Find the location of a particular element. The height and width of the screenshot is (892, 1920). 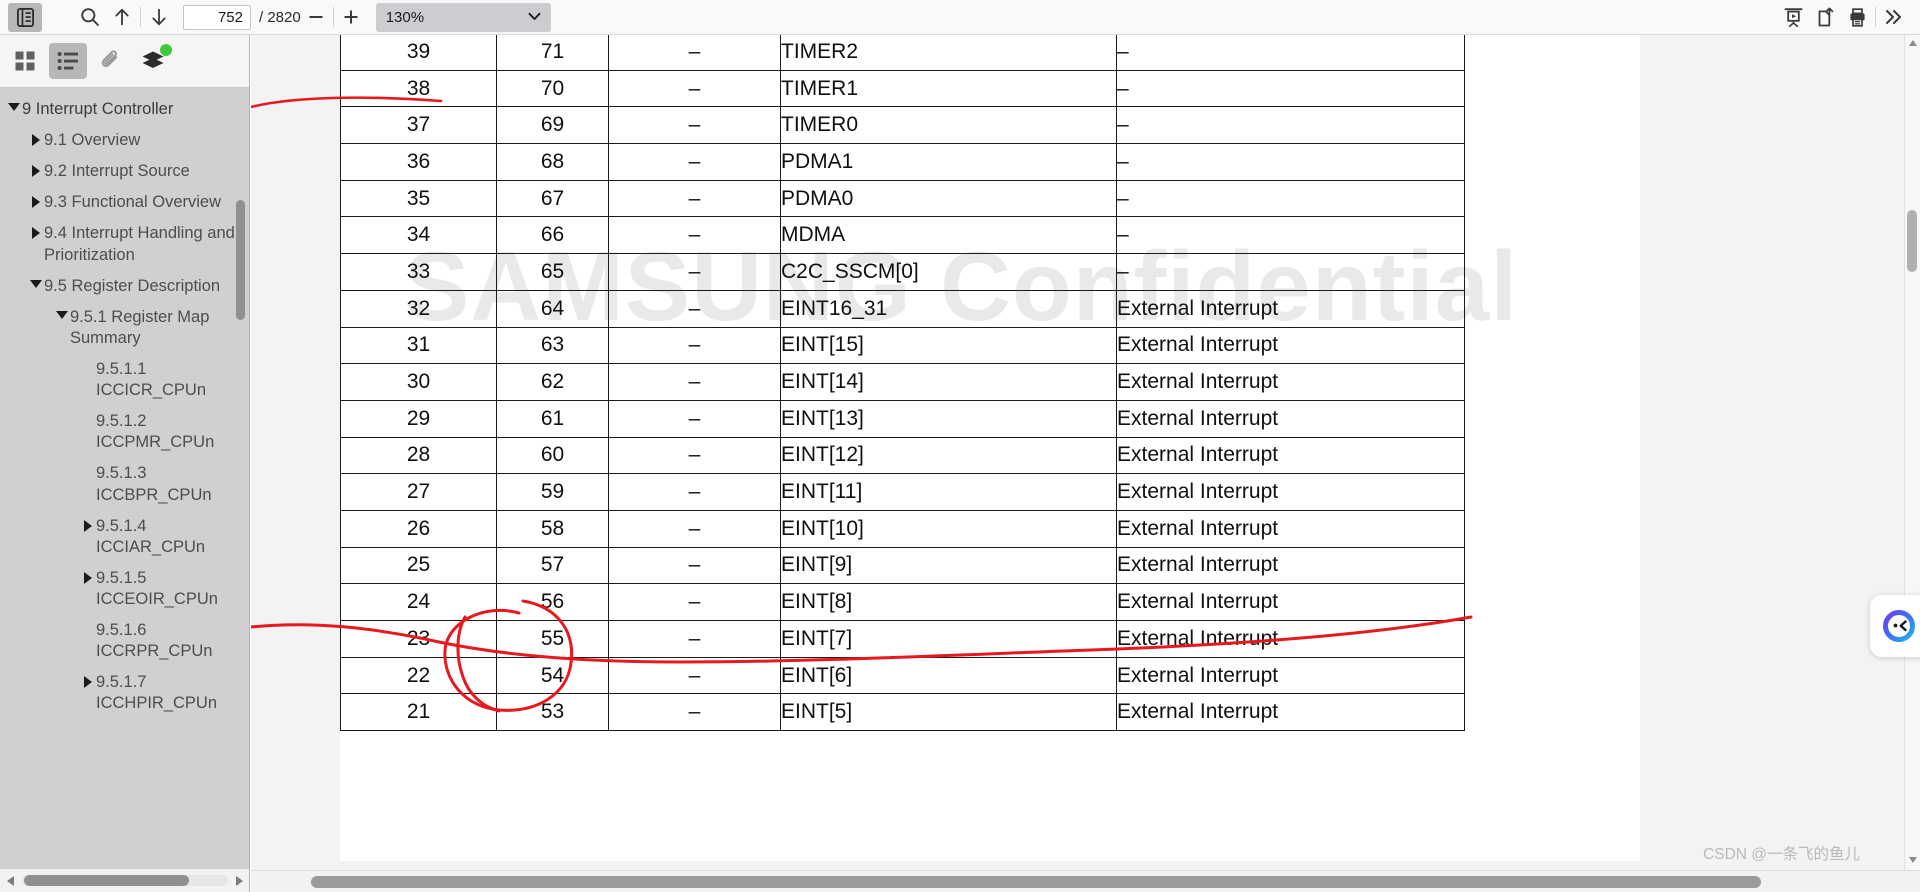

zoom-in-button is located at coordinates (351, 17).